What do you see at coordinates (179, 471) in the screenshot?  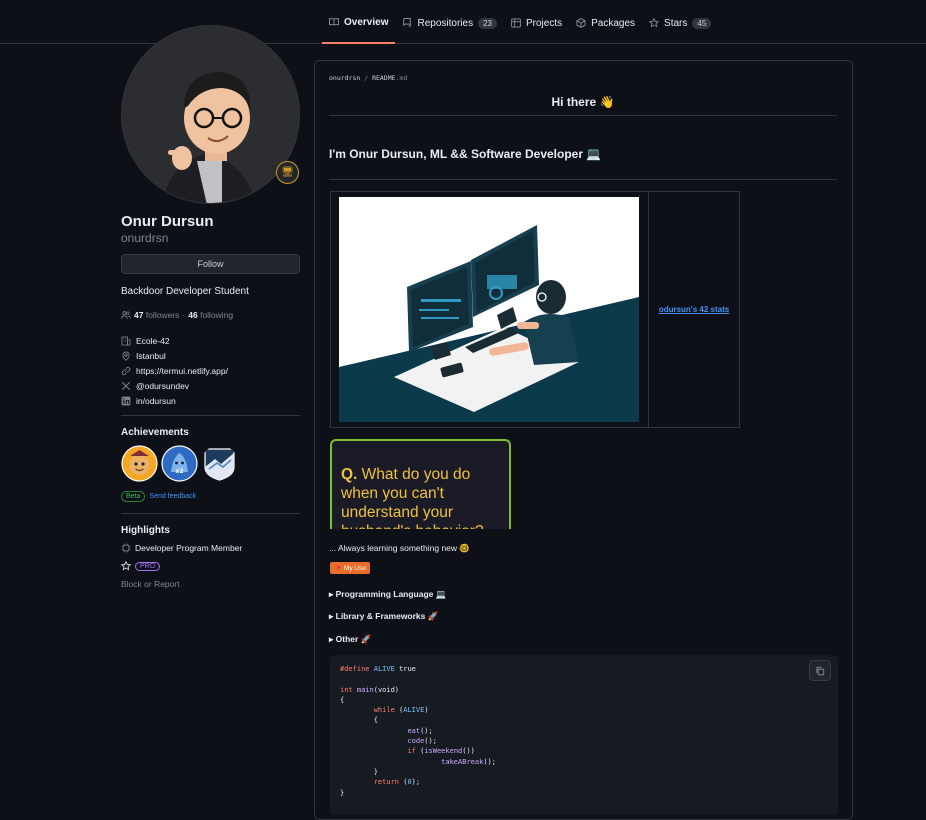 I see `svg-text: x2` at bounding box center [179, 471].